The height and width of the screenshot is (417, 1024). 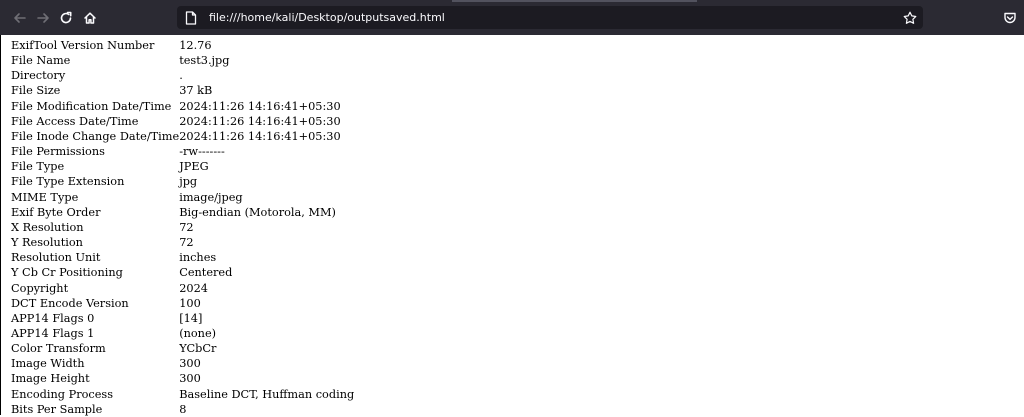 I want to click on table-row: APP14 Flags 0 [14], so click(x=182, y=318).